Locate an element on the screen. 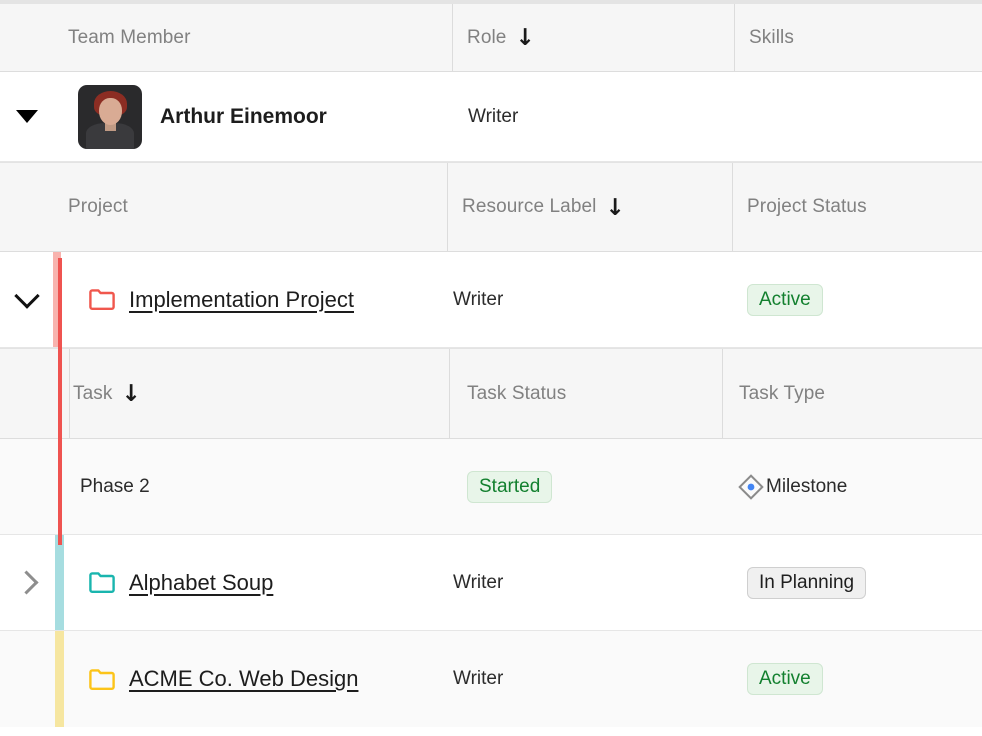 Image resolution: width=982 pixels, height=736 pixels. task-type-milestone: Milestone is located at coordinates (792, 487).